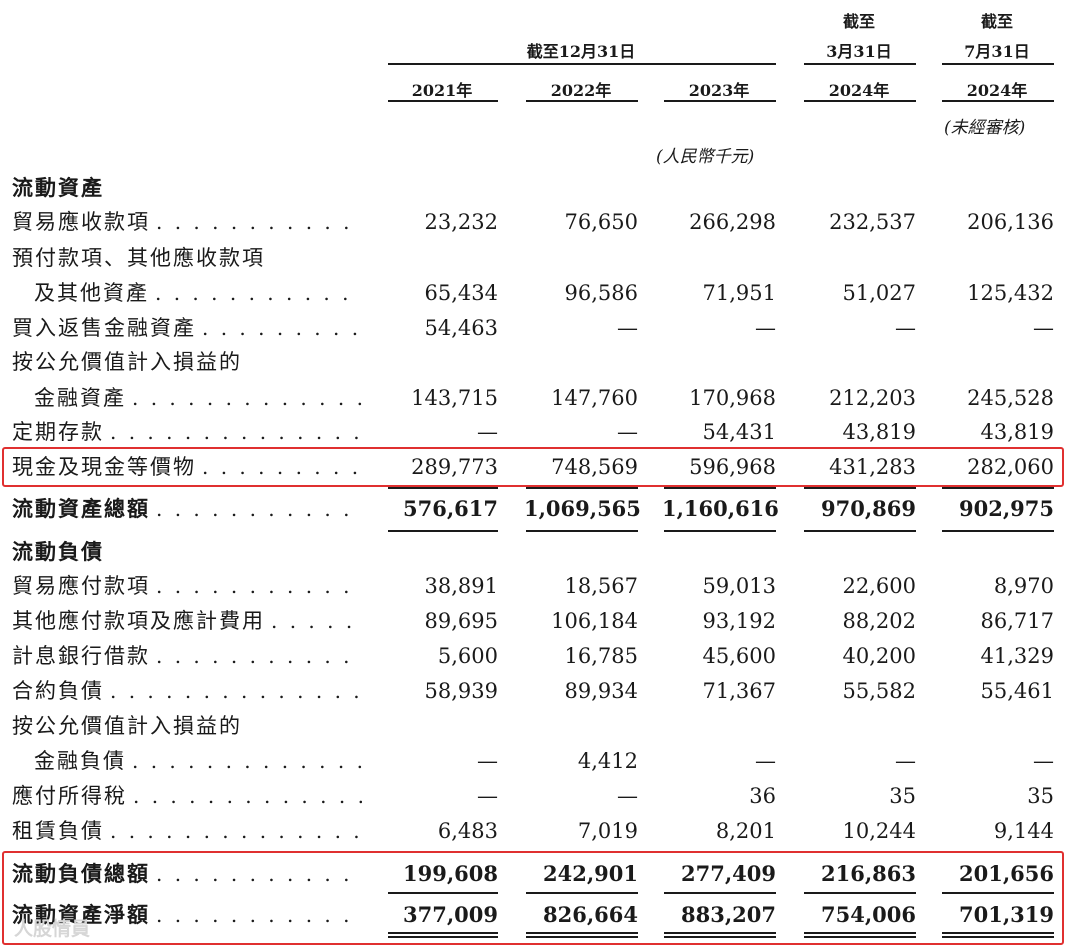 This screenshot has height=948, width=1066. I want to click on table-row: 預付款項、其他應收款項, so click(533, 258).